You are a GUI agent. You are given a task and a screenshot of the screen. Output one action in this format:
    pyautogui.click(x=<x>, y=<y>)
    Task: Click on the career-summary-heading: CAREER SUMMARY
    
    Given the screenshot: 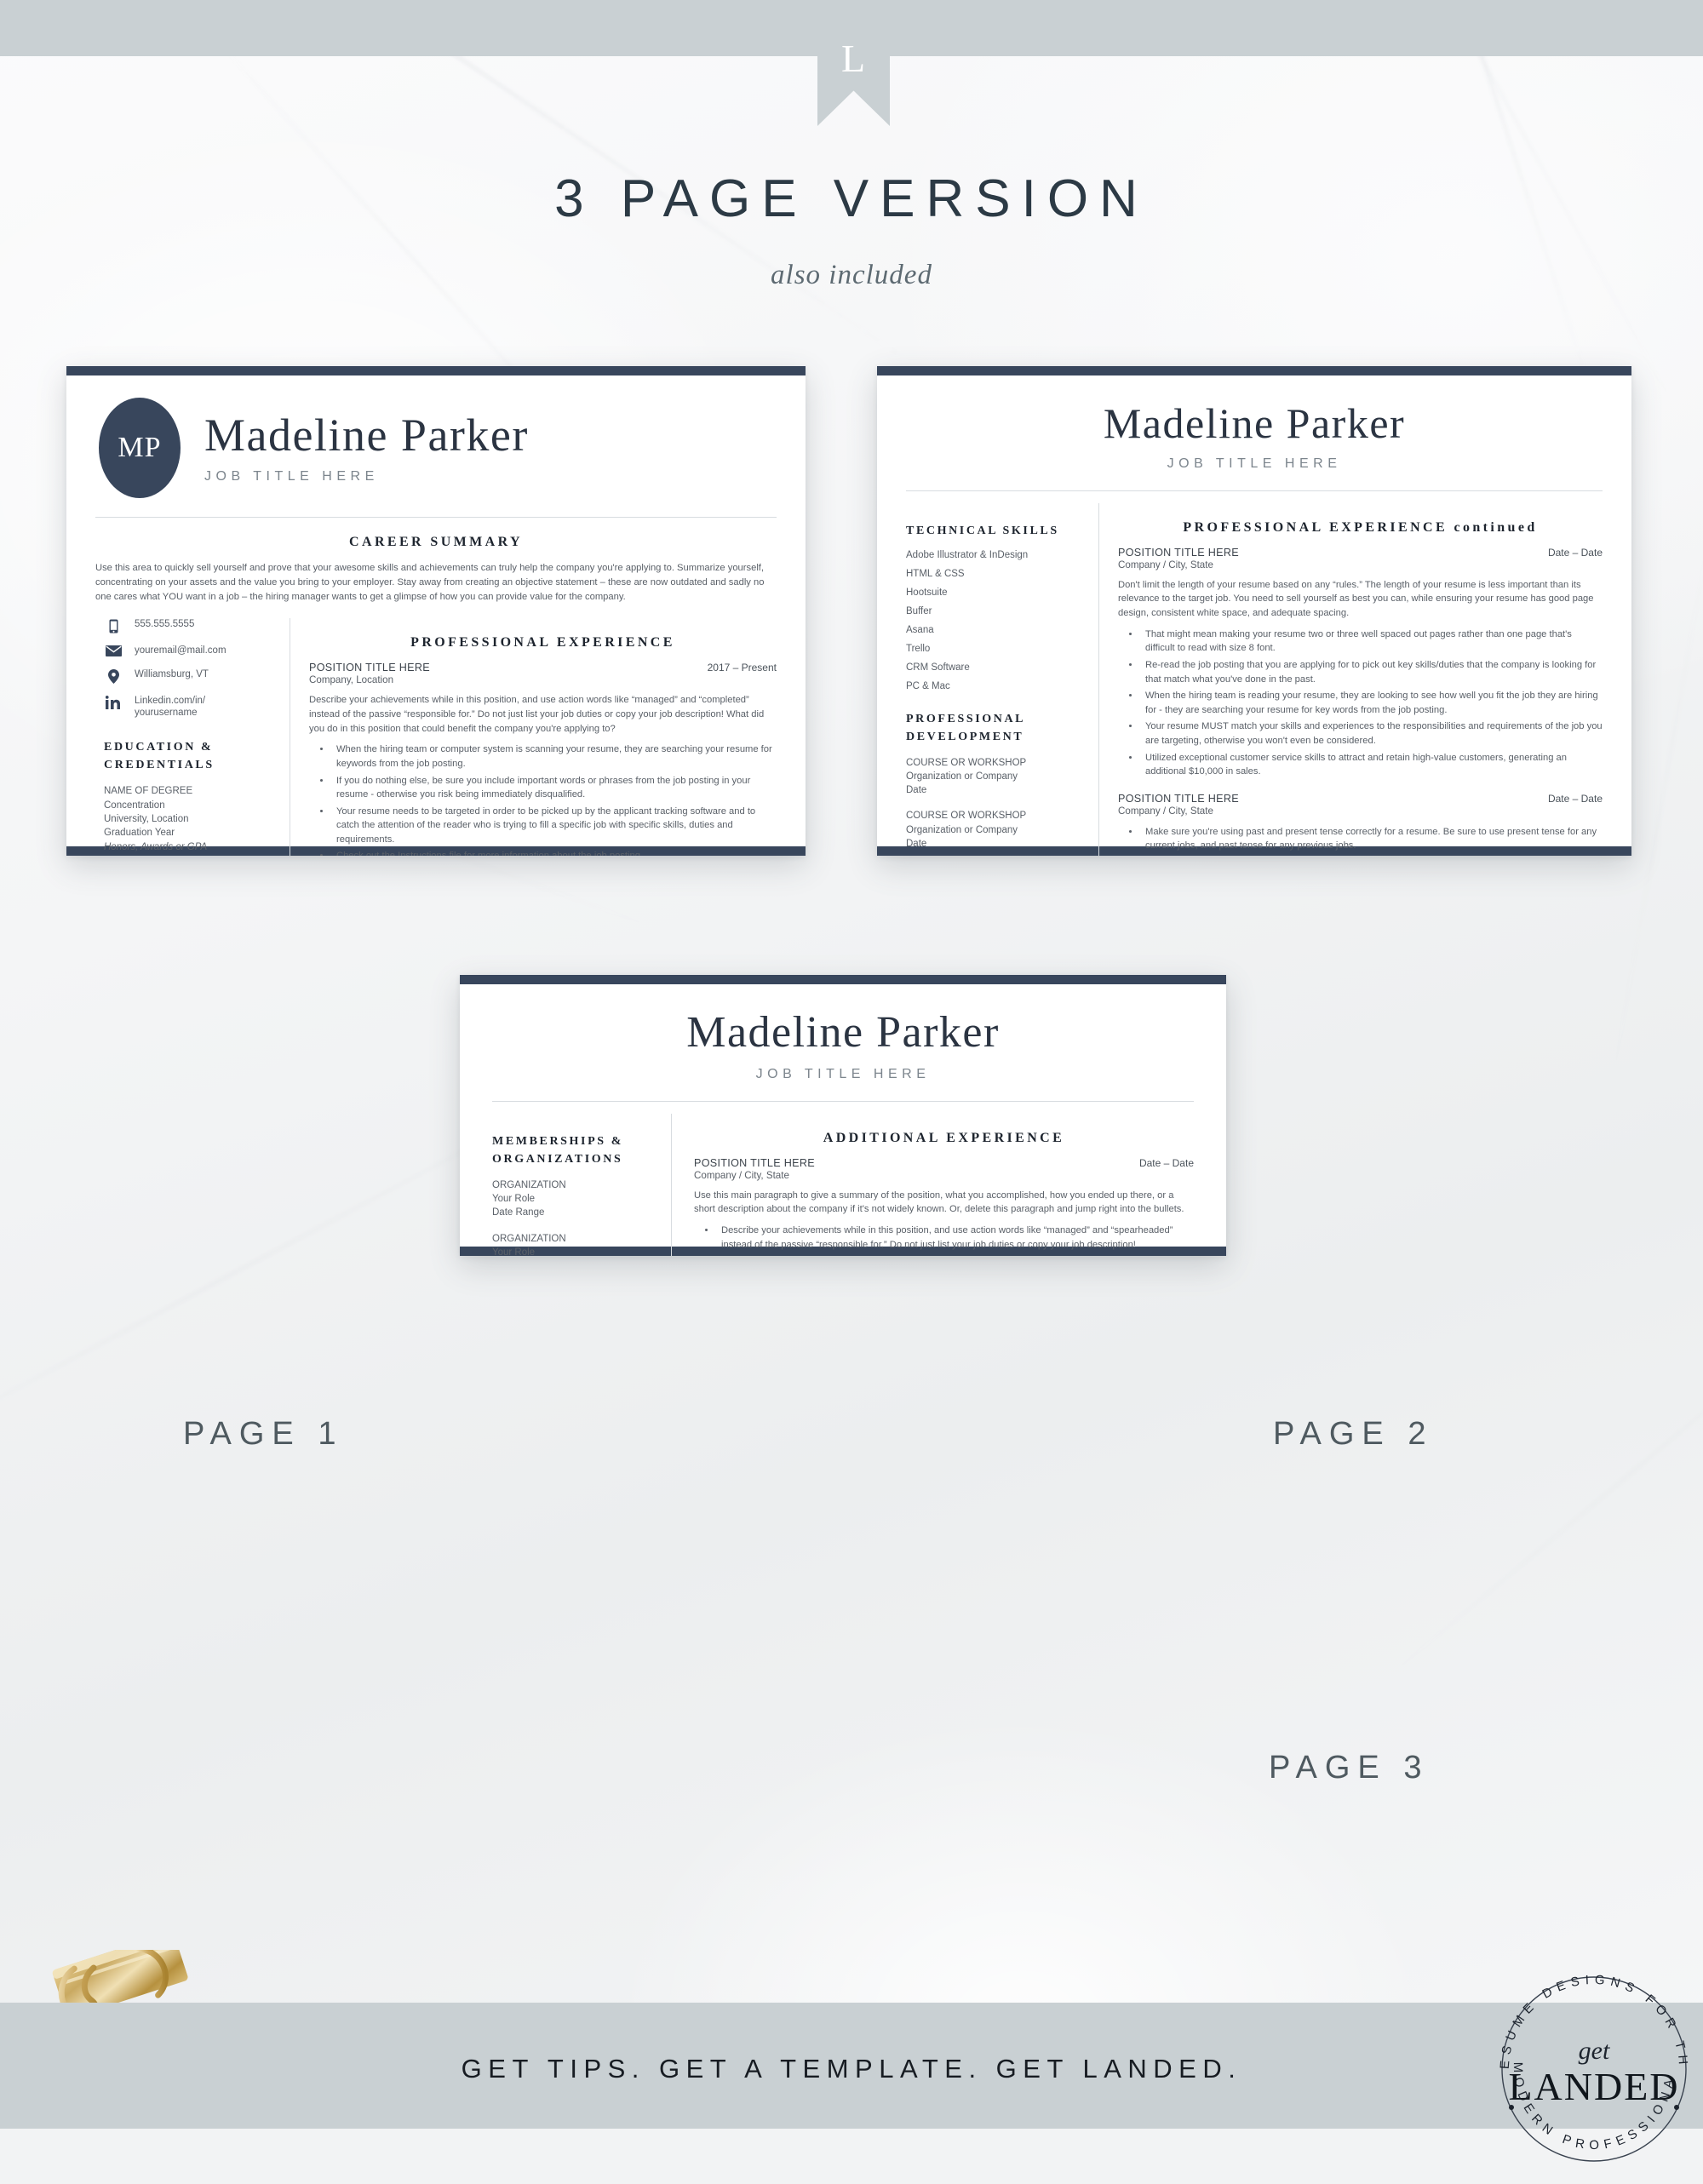 What is the action you would take?
    pyautogui.click(x=436, y=542)
    